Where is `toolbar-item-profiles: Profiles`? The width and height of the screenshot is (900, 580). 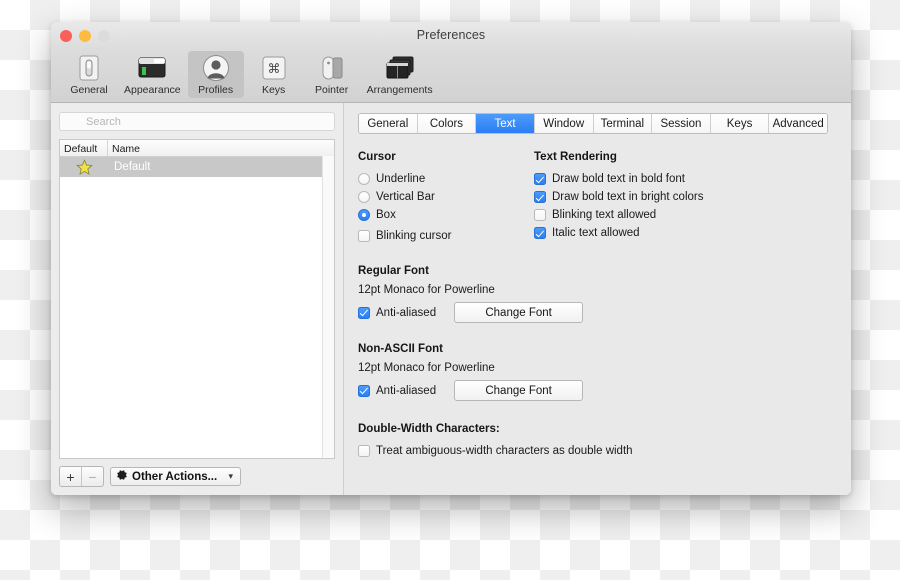
toolbar-item-profiles: Profiles is located at coordinates (215, 74).